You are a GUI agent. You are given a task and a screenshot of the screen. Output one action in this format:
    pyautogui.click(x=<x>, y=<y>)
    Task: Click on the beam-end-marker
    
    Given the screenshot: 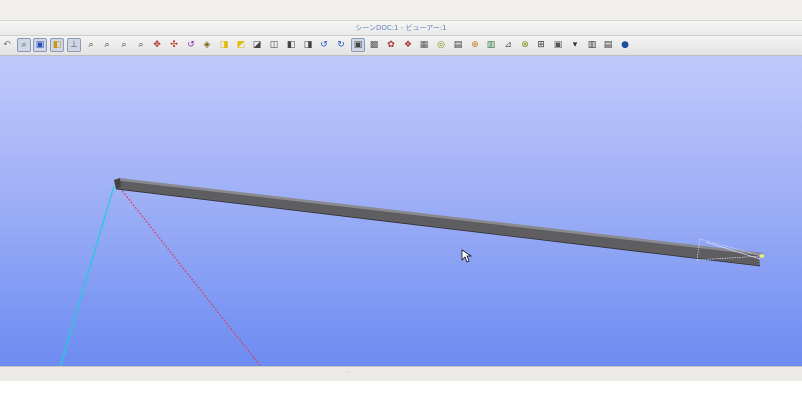 What is the action you would take?
    pyautogui.click(x=762, y=256)
    